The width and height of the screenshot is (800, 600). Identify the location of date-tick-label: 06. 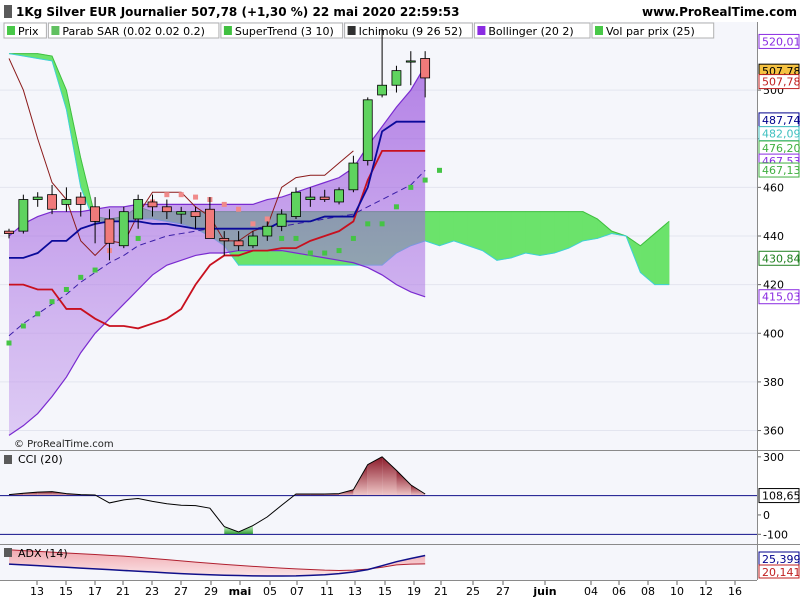
(619, 591).